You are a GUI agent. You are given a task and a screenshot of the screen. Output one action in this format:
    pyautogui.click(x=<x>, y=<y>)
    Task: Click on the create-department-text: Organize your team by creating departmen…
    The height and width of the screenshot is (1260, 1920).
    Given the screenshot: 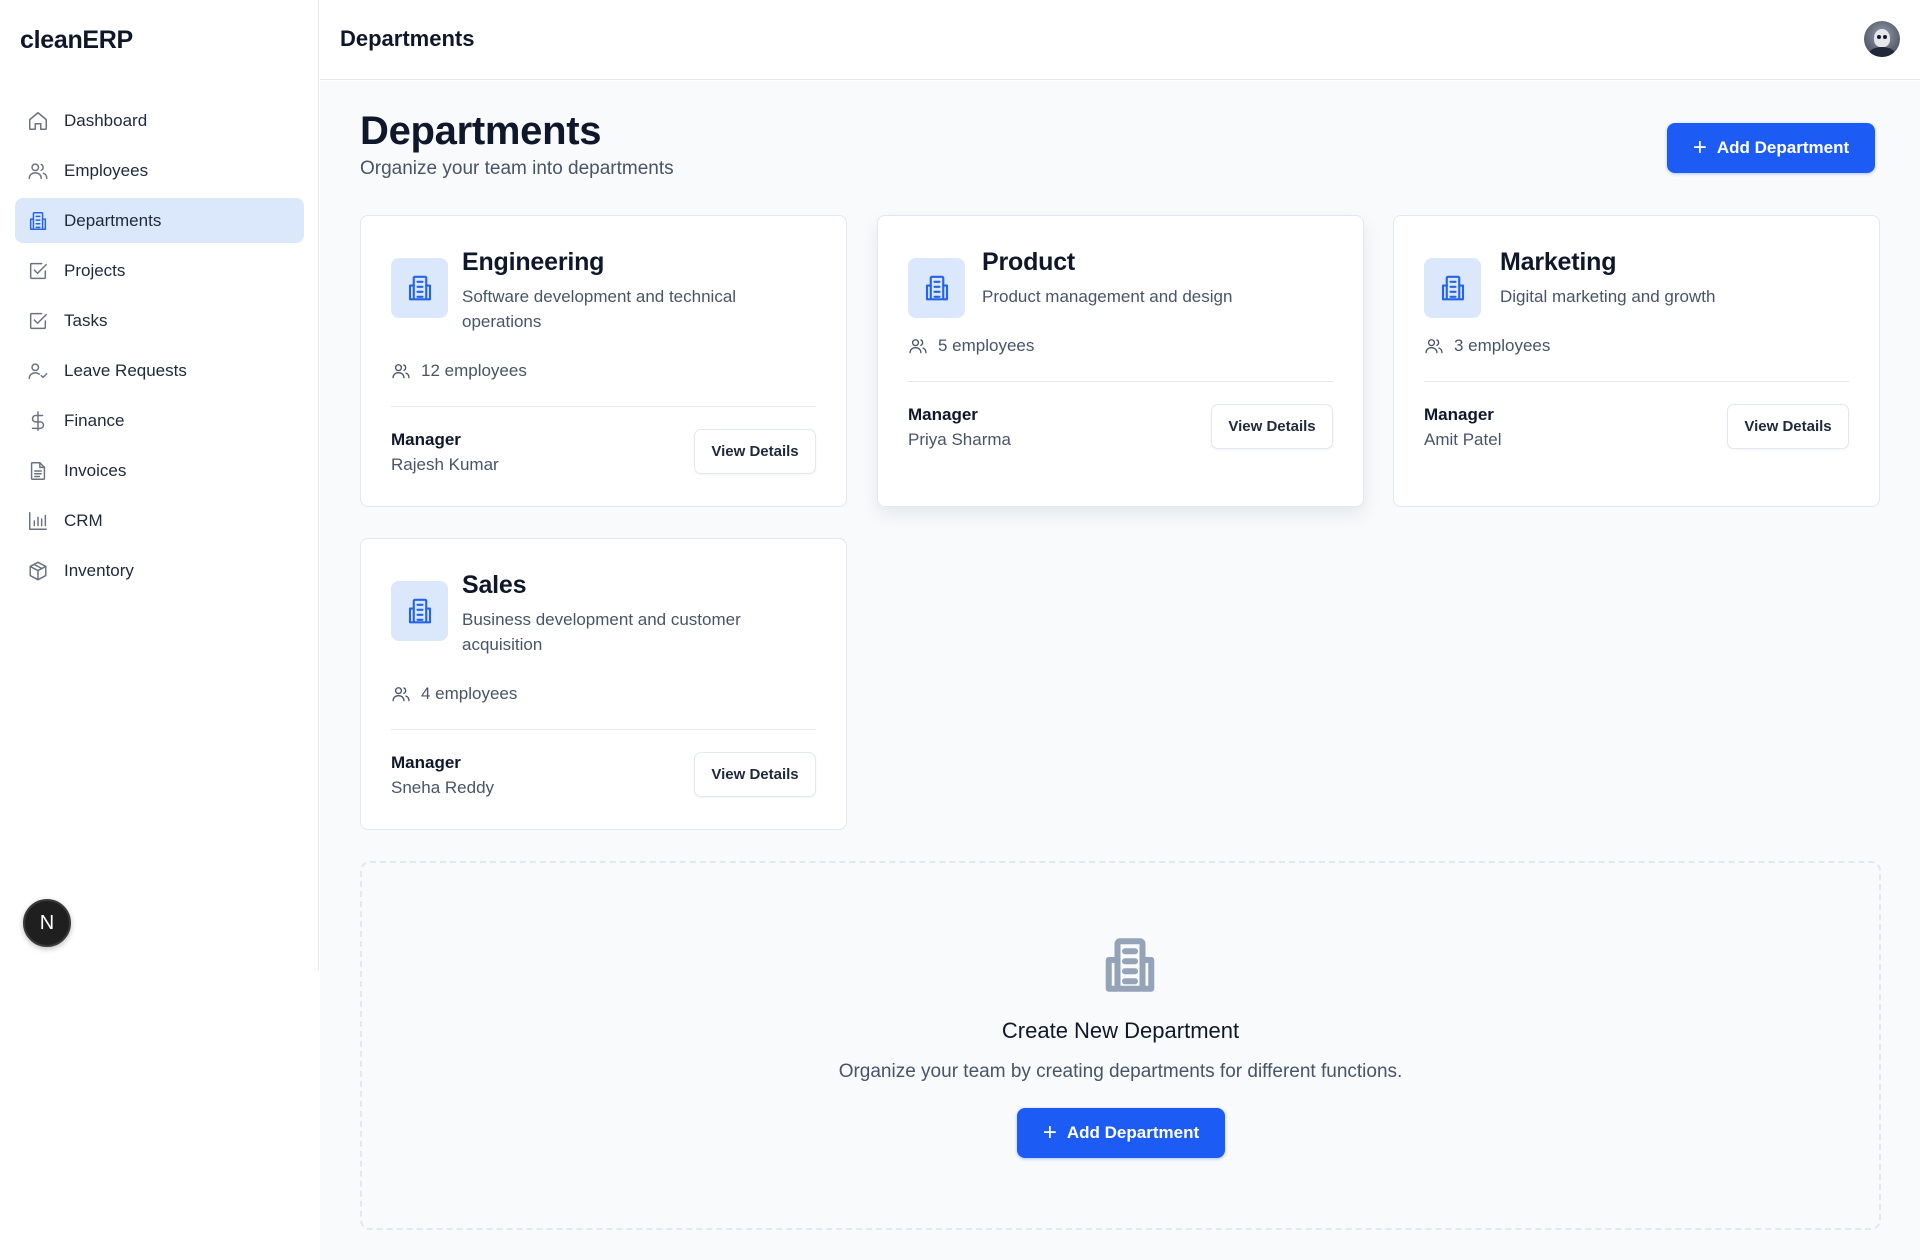 What is the action you would take?
    pyautogui.click(x=1120, y=1071)
    